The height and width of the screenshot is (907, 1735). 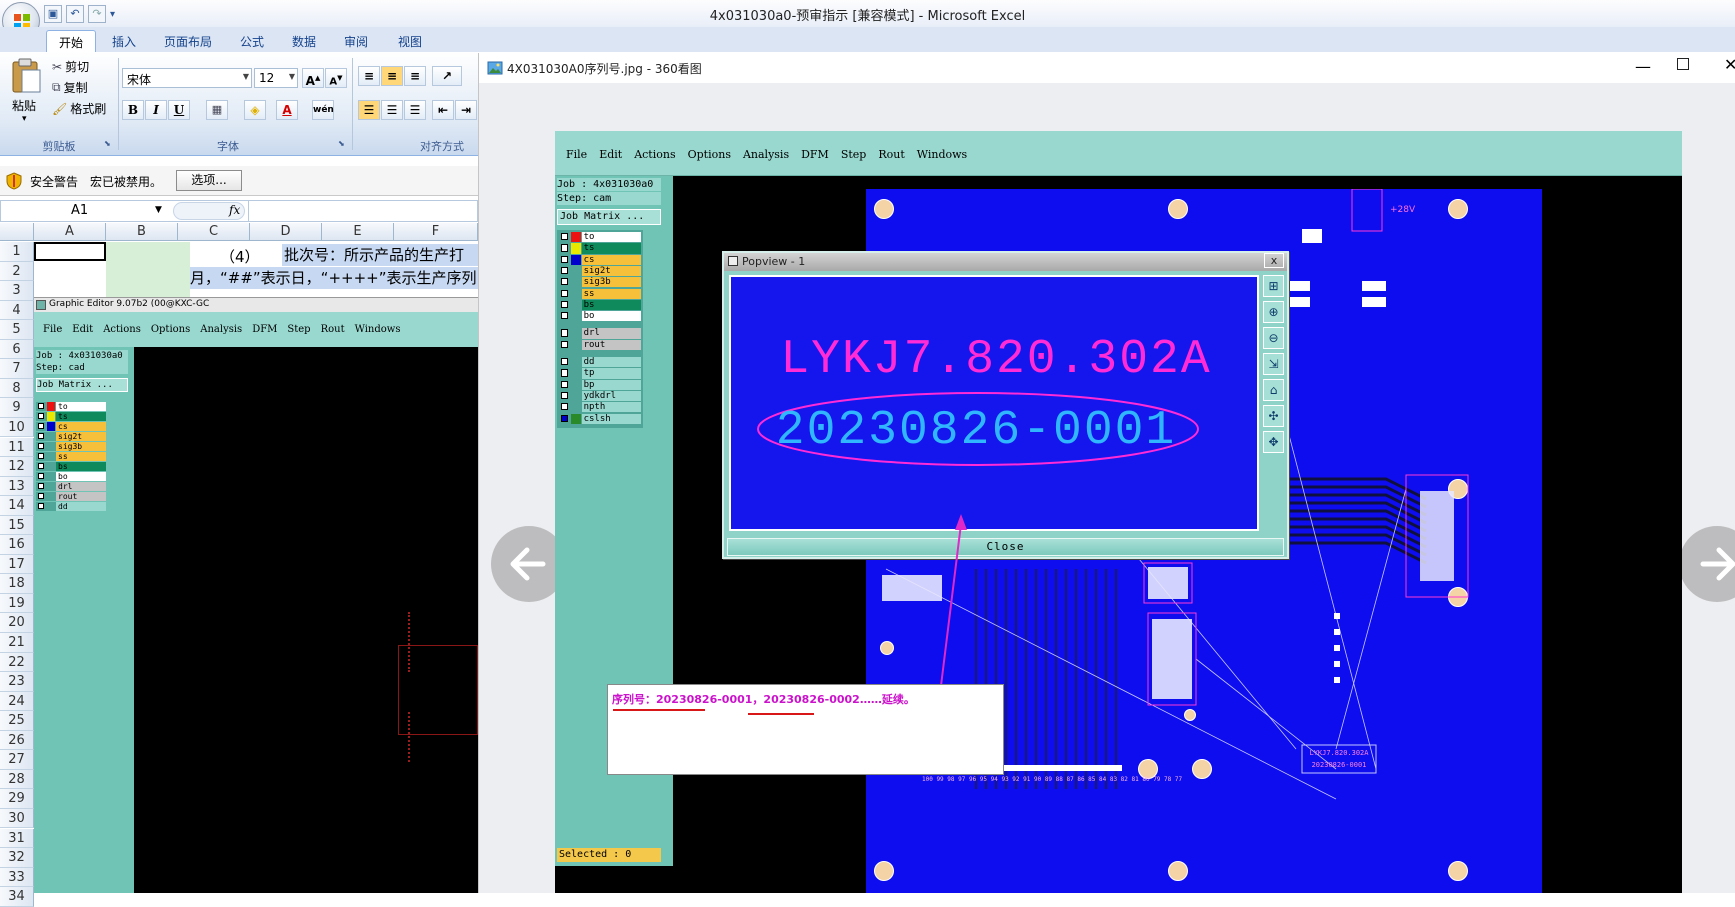 I want to click on row-header: 16, so click(x=17, y=545).